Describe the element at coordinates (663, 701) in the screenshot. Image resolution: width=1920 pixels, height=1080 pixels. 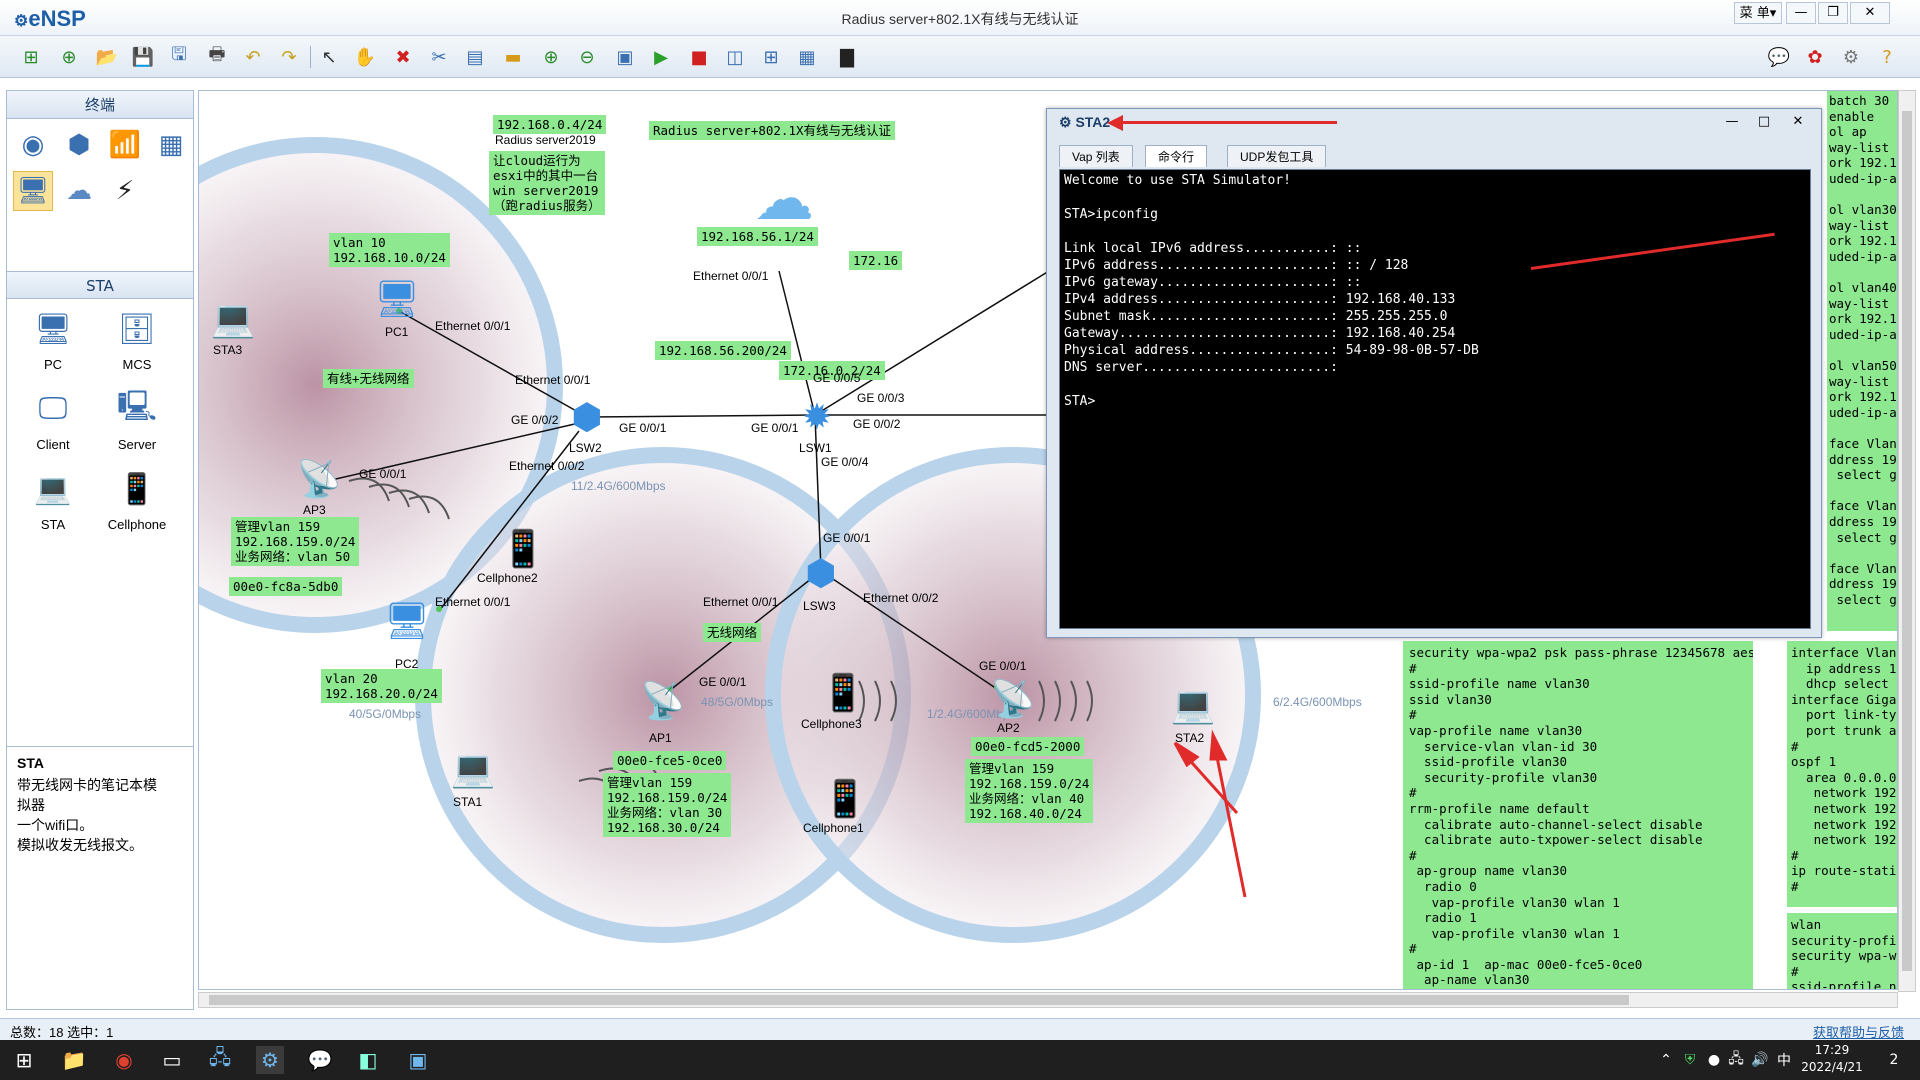
I see `ap1-node: 📡` at that location.